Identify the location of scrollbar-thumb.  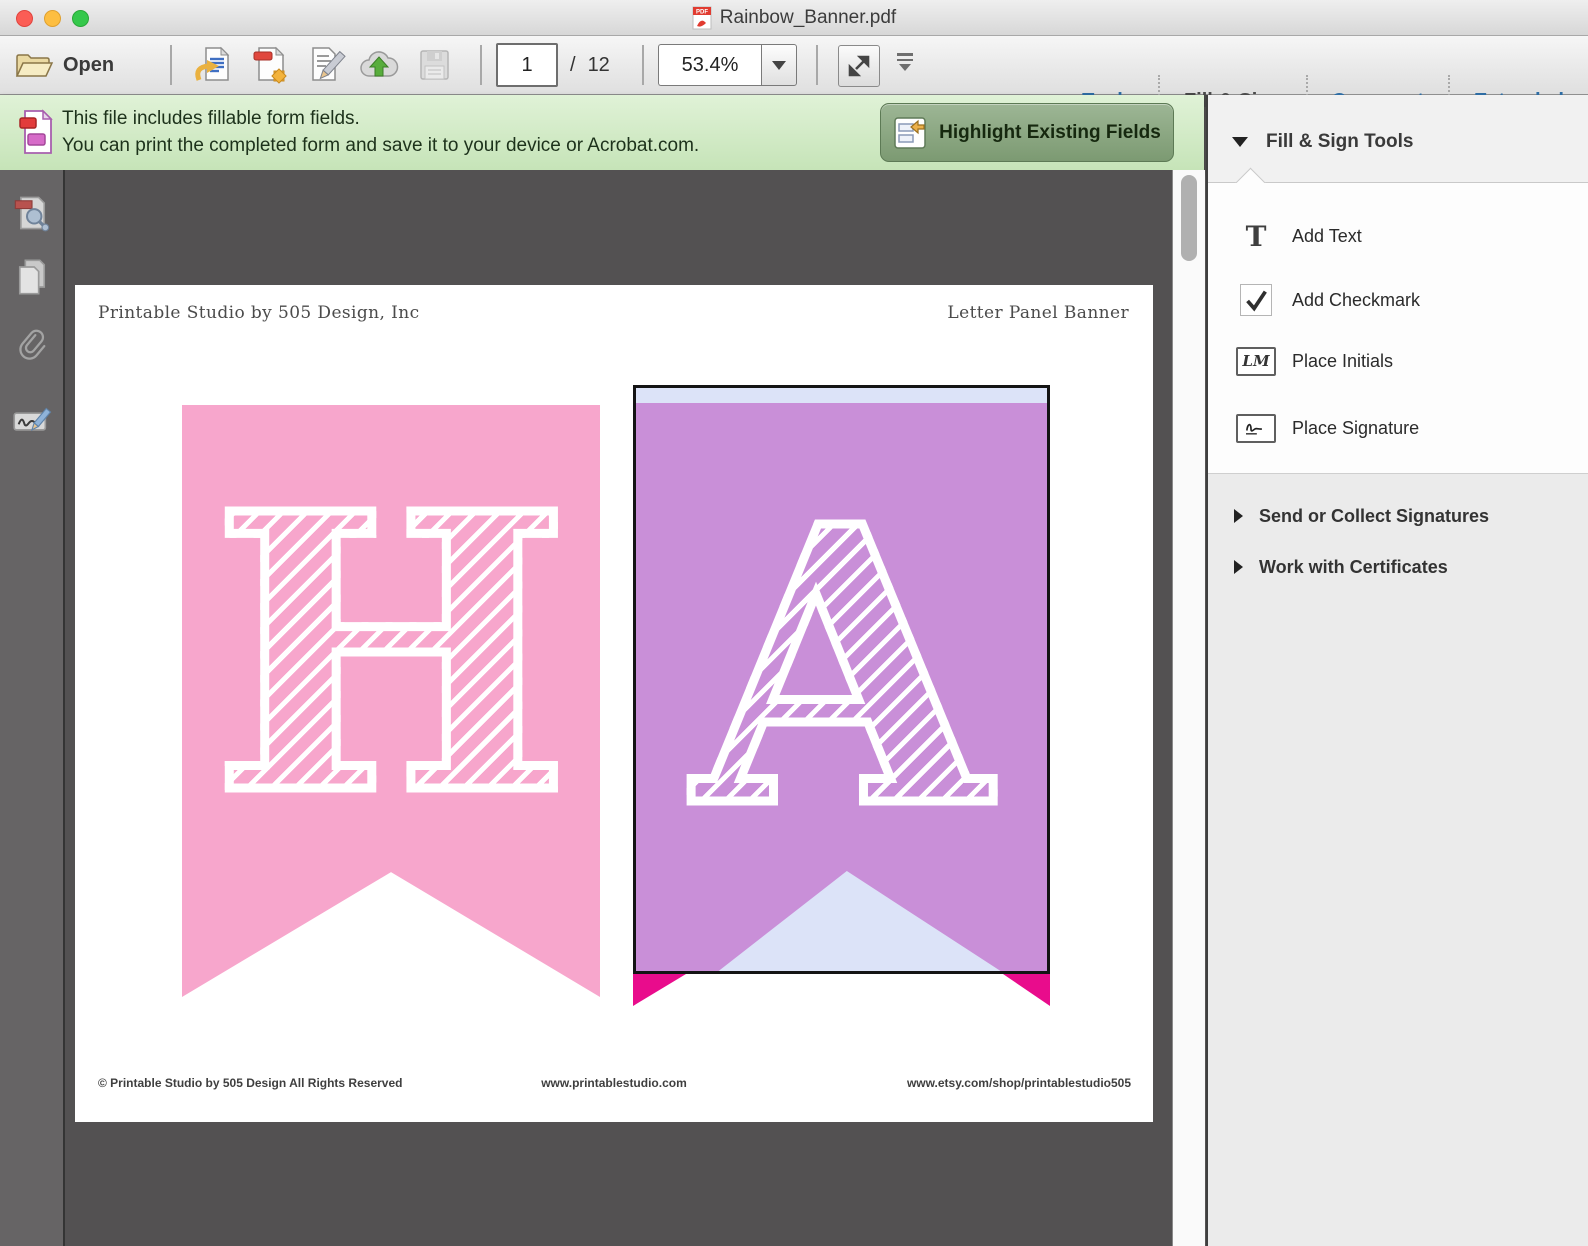
(1189, 218).